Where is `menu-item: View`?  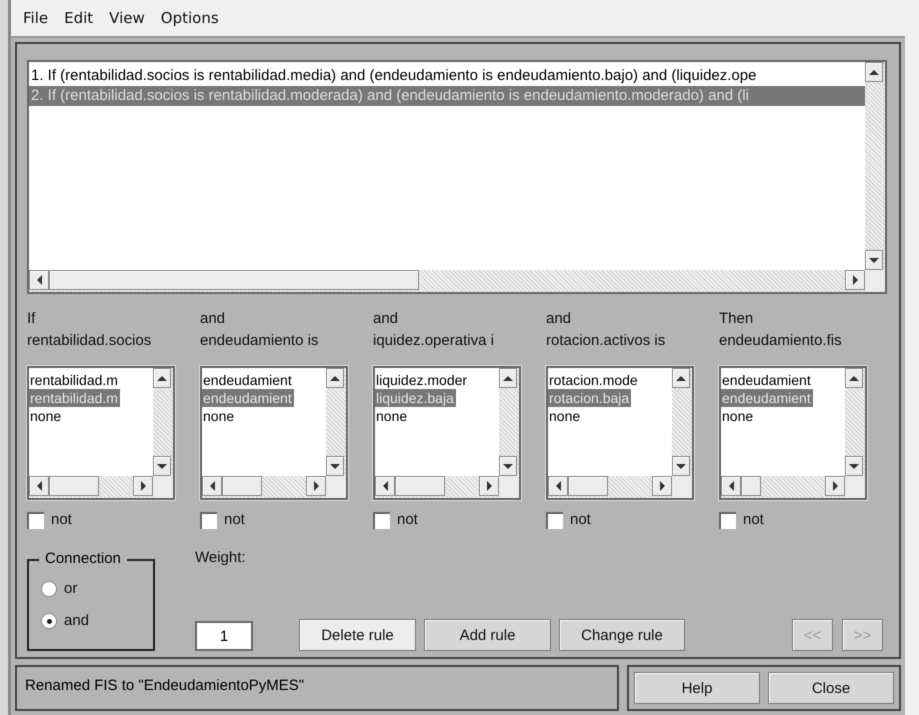
menu-item: View is located at coordinates (127, 18).